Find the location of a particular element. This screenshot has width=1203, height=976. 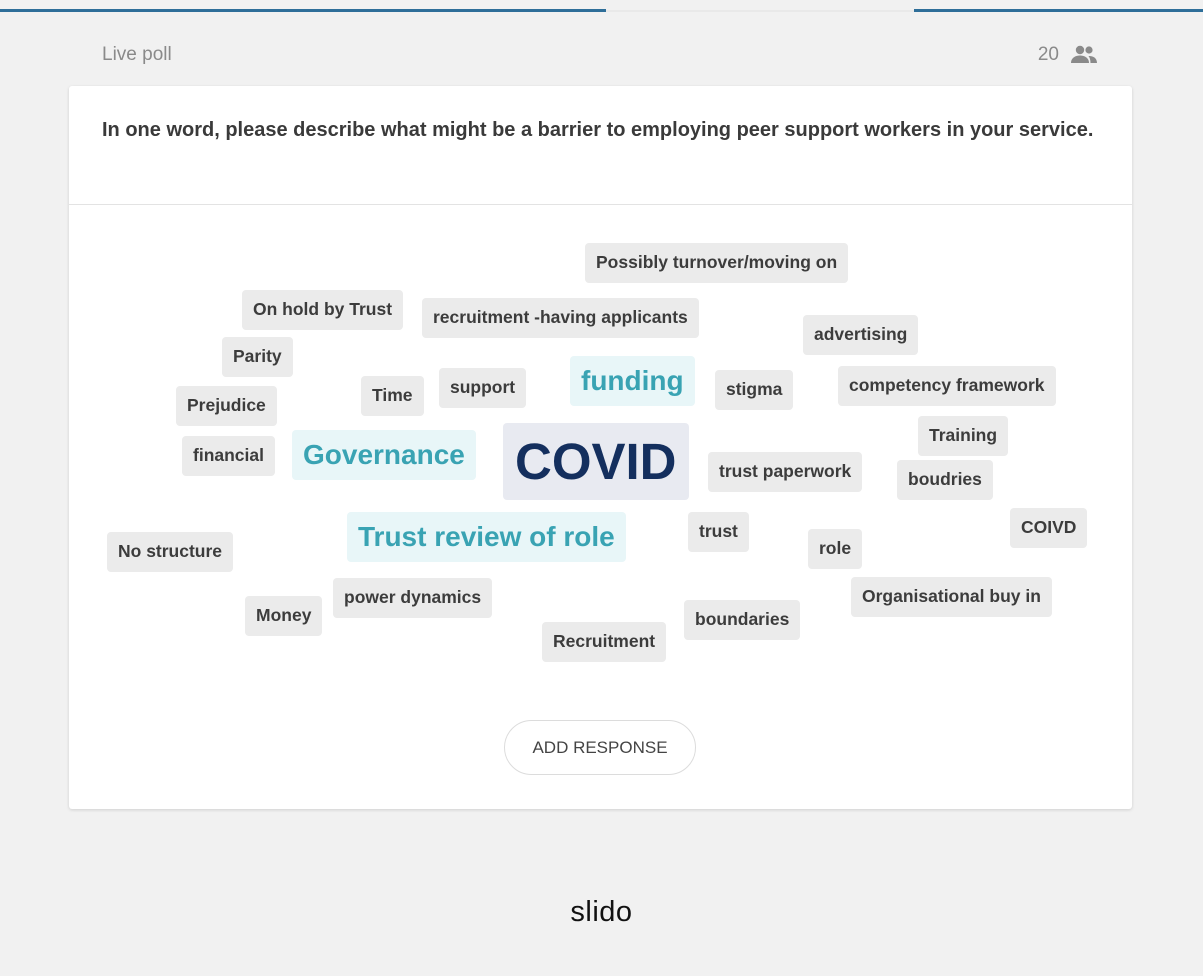

word-cloud-item: advertising is located at coordinates (861, 335).